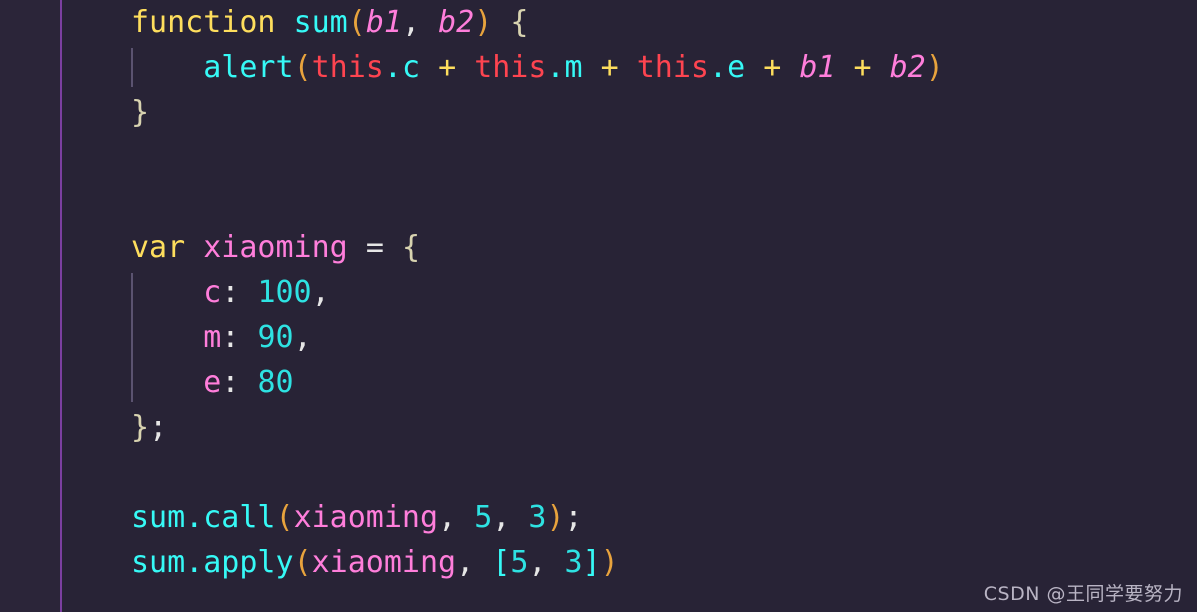  I want to click on code-token: apply, so click(248, 562).